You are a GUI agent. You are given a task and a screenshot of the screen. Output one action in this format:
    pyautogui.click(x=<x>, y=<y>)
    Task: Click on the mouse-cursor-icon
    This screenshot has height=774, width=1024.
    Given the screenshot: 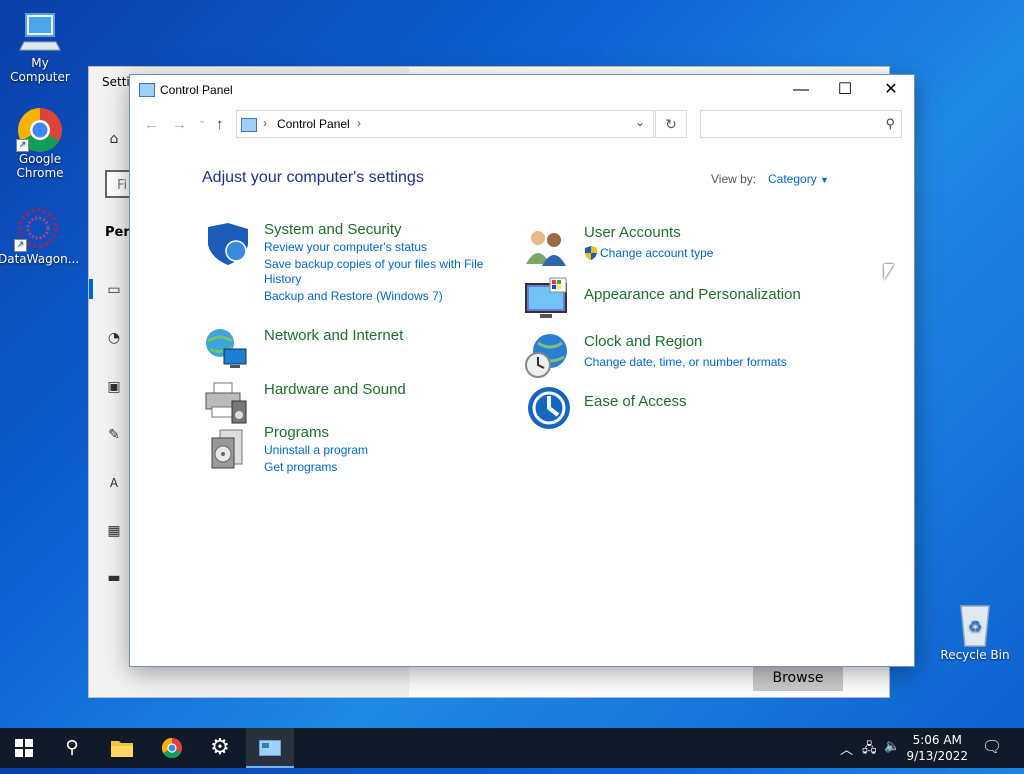 What is the action you would take?
    pyautogui.click(x=889, y=272)
    